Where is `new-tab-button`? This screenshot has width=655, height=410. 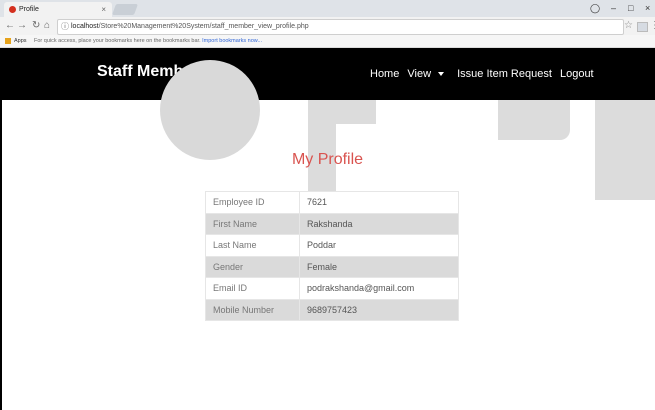 new-tab-button is located at coordinates (125, 9).